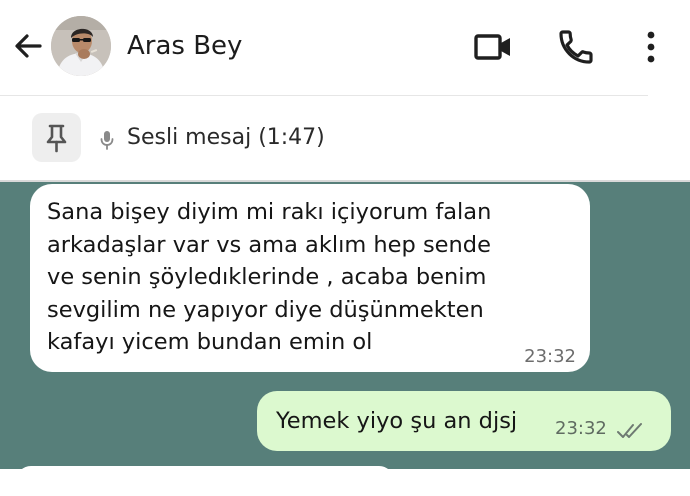 Image resolution: width=690 pixels, height=496 pixels. I want to click on more-options-button, so click(651, 47).